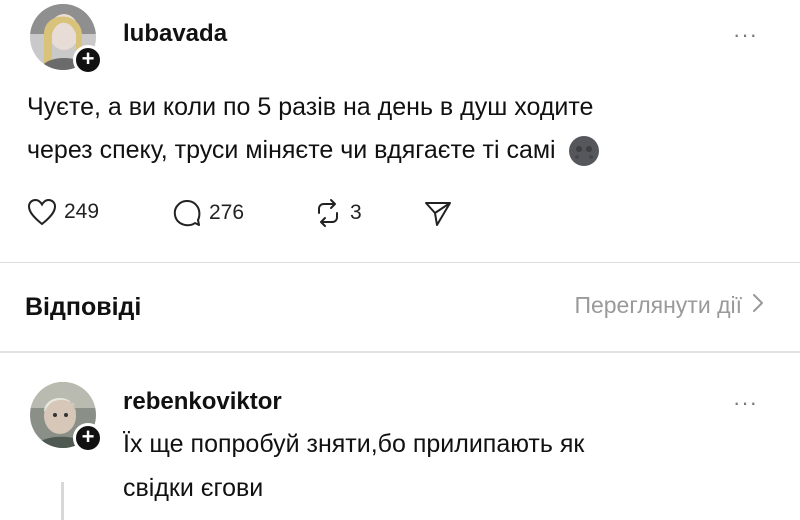 This screenshot has height=520, width=800. I want to click on moon-emoji-icon, so click(584, 151).